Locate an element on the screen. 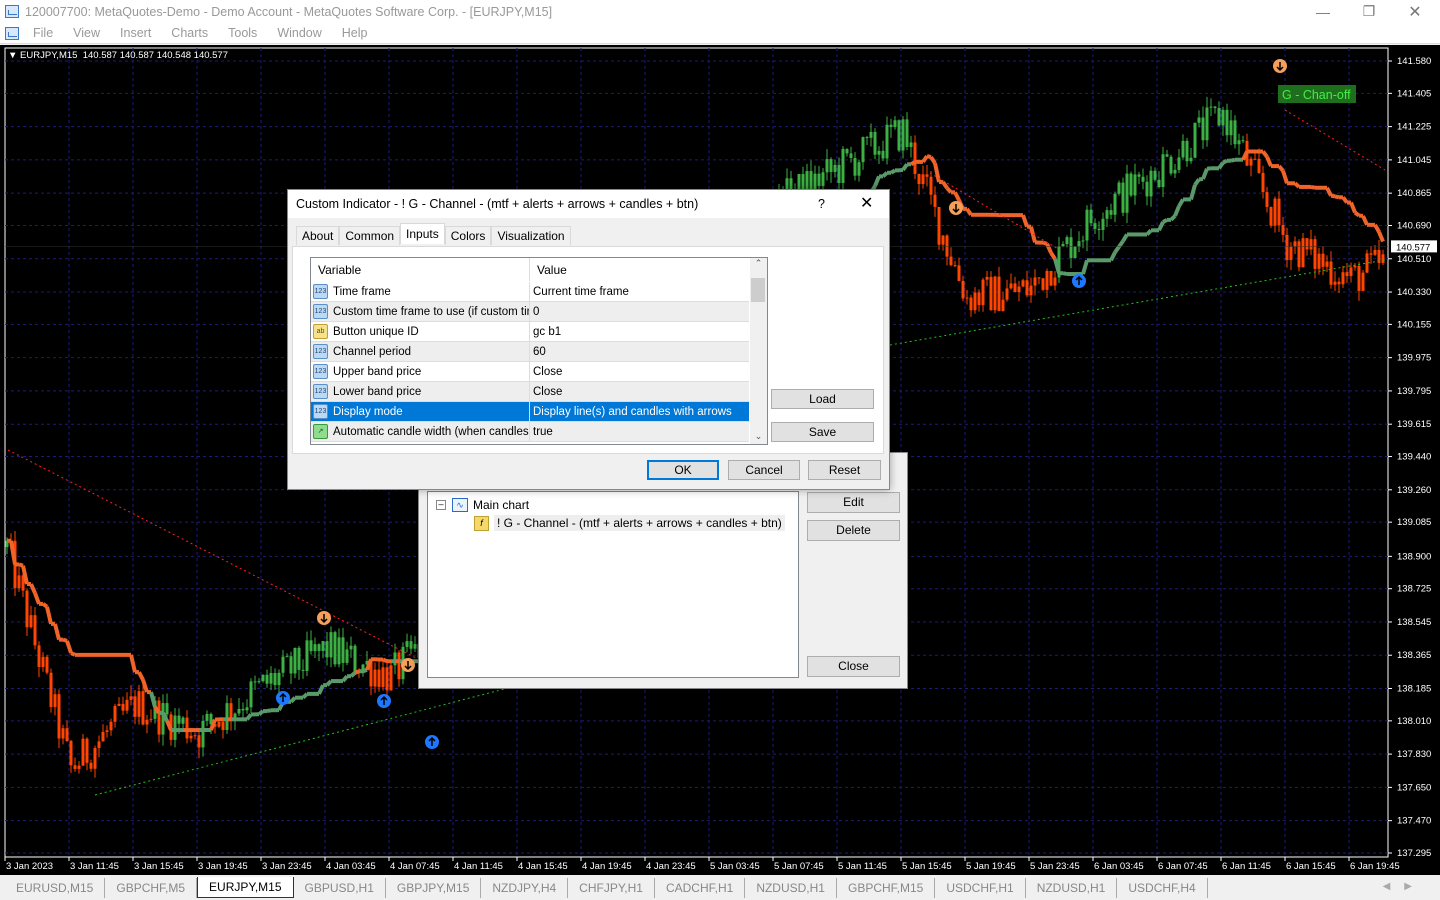  value-cell: 60 is located at coordinates (639, 351).